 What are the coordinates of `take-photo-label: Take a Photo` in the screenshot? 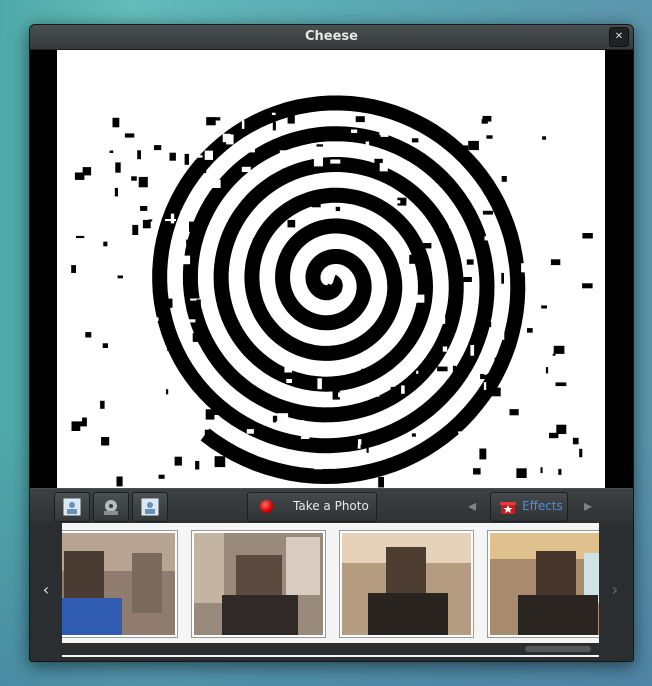 It's located at (331, 506).